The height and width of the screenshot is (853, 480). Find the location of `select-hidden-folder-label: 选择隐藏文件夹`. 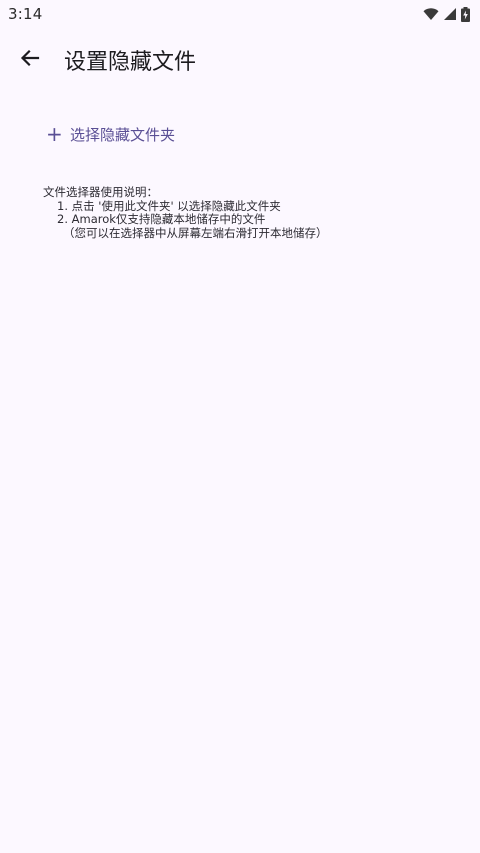

select-hidden-folder-label: 选择隐藏文件夹 is located at coordinates (123, 134).